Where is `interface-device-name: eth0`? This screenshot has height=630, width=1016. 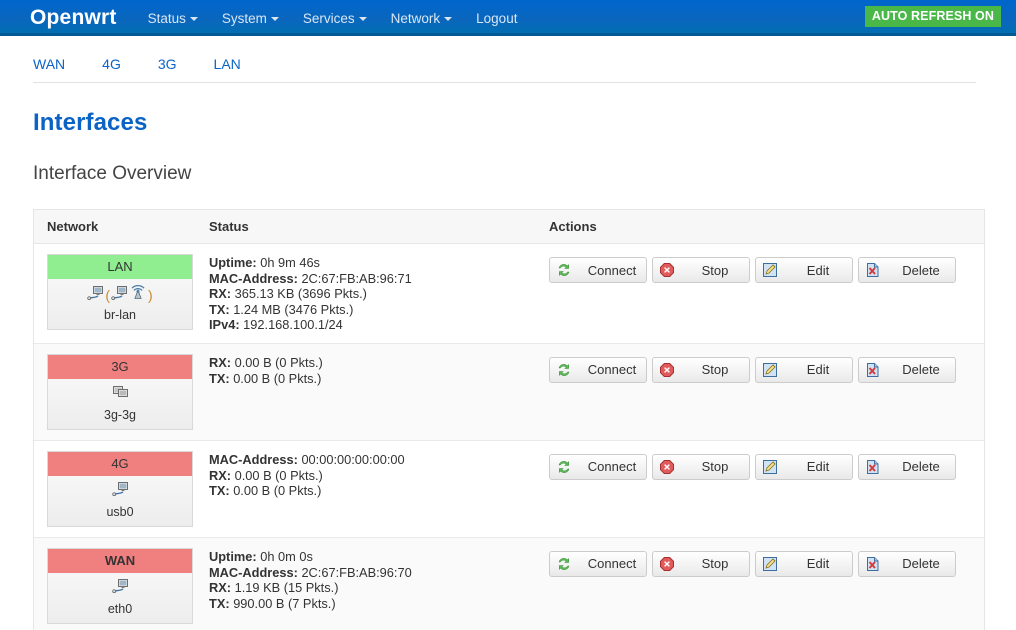 interface-device-name: eth0 is located at coordinates (120, 608).